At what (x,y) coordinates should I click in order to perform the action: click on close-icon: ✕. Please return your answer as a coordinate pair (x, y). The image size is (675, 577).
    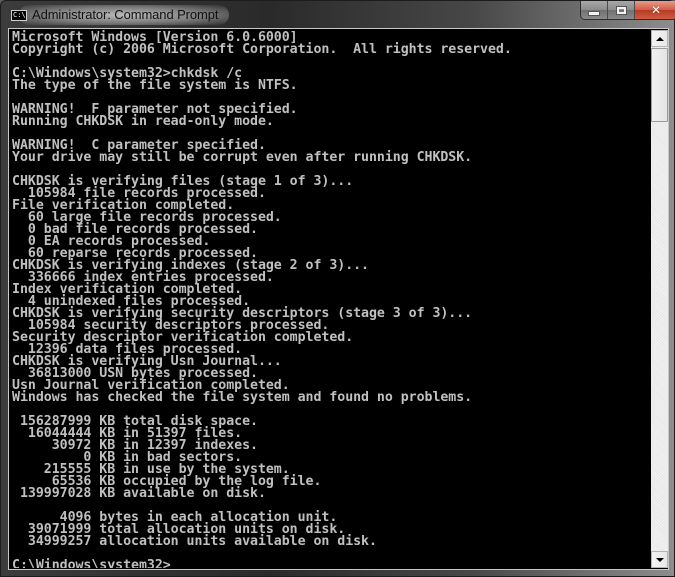
    Looking at the image, I should click on (656, 10).